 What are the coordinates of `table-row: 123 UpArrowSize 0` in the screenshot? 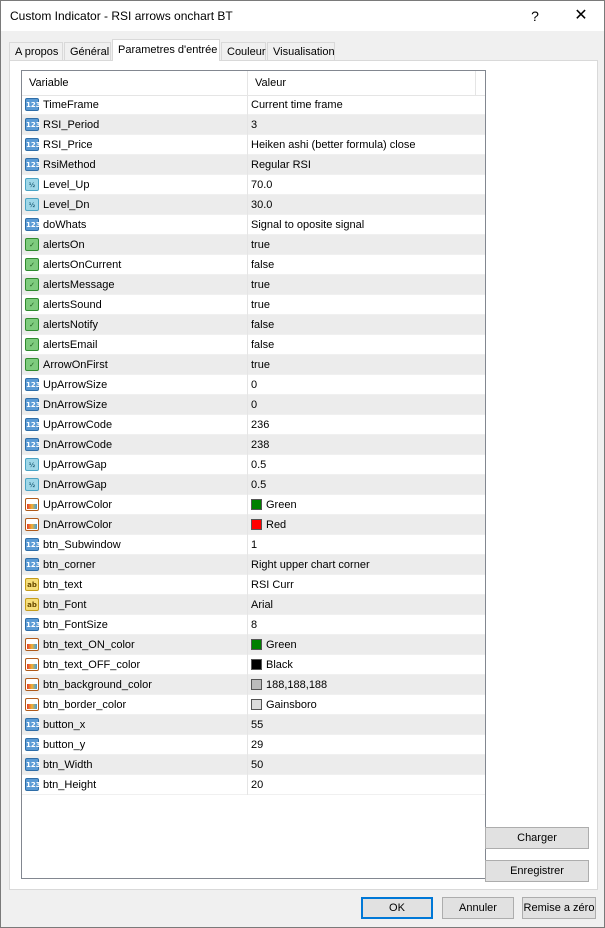 It's located at (253, 385).